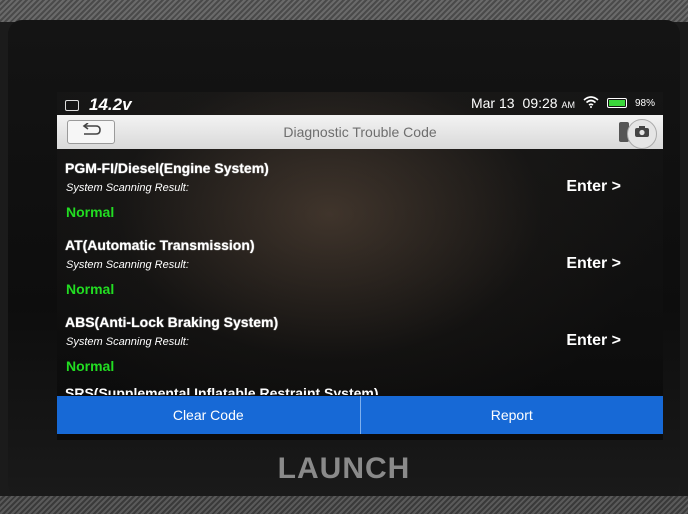 Image resolution: width=688 pixels, height=514 pixels. Describe the element at coordinates (591, 103) in the screenshot. I see `wifi-icon` at that location.